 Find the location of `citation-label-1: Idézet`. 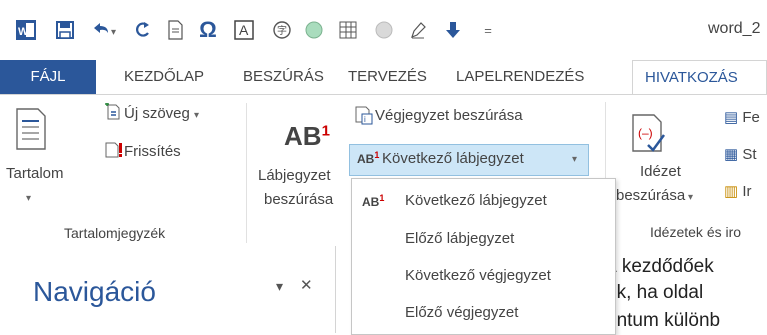

citation-label-1: Idézet is located at coordinates (660, 171).